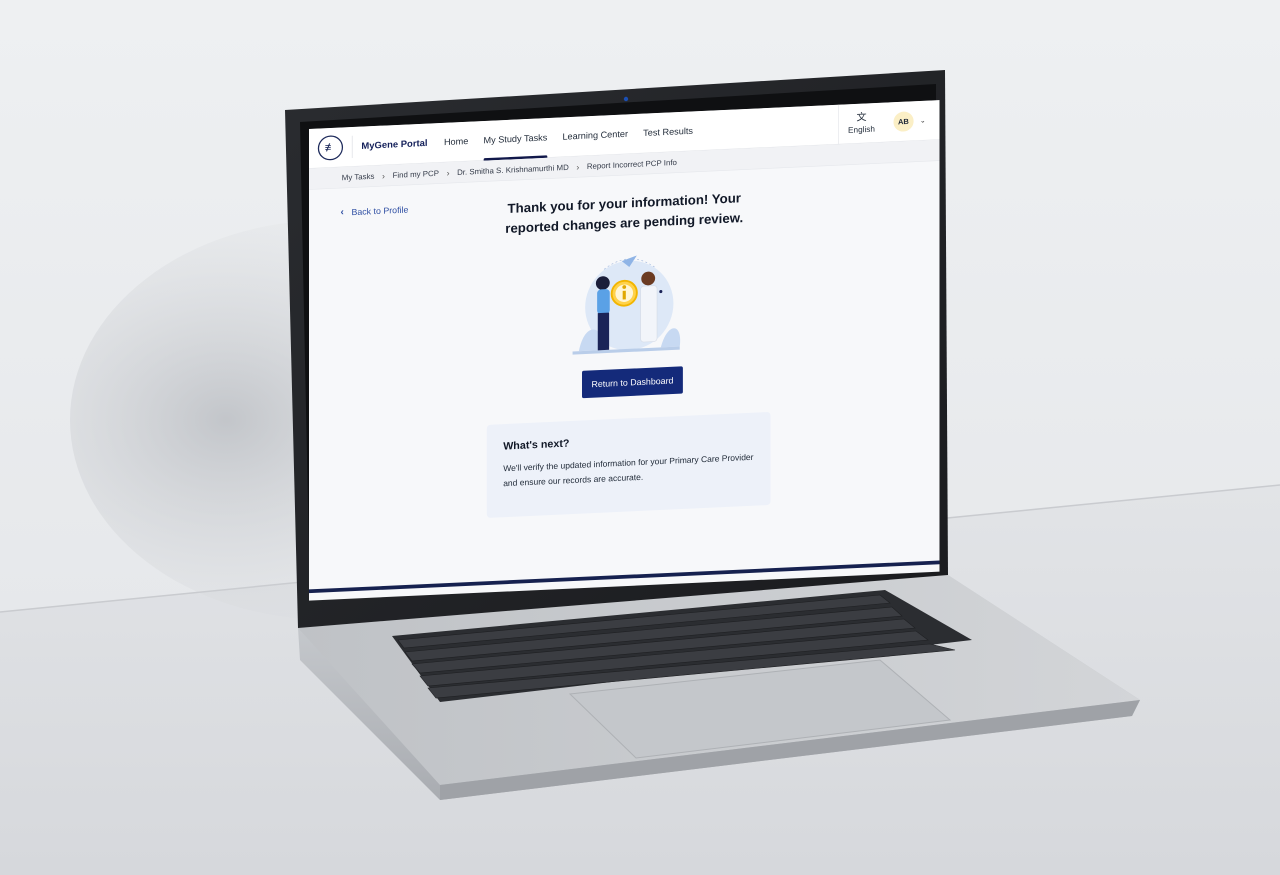 This screenshot has width=1280, height=875. Describe the element at coordinates (358, 177) in the screenshot. I see `breadcrumb-my-tasks: My Tasks` at that location.